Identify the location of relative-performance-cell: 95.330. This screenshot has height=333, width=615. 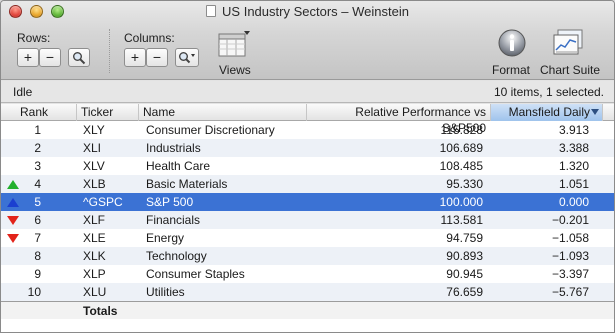
(464, 184).